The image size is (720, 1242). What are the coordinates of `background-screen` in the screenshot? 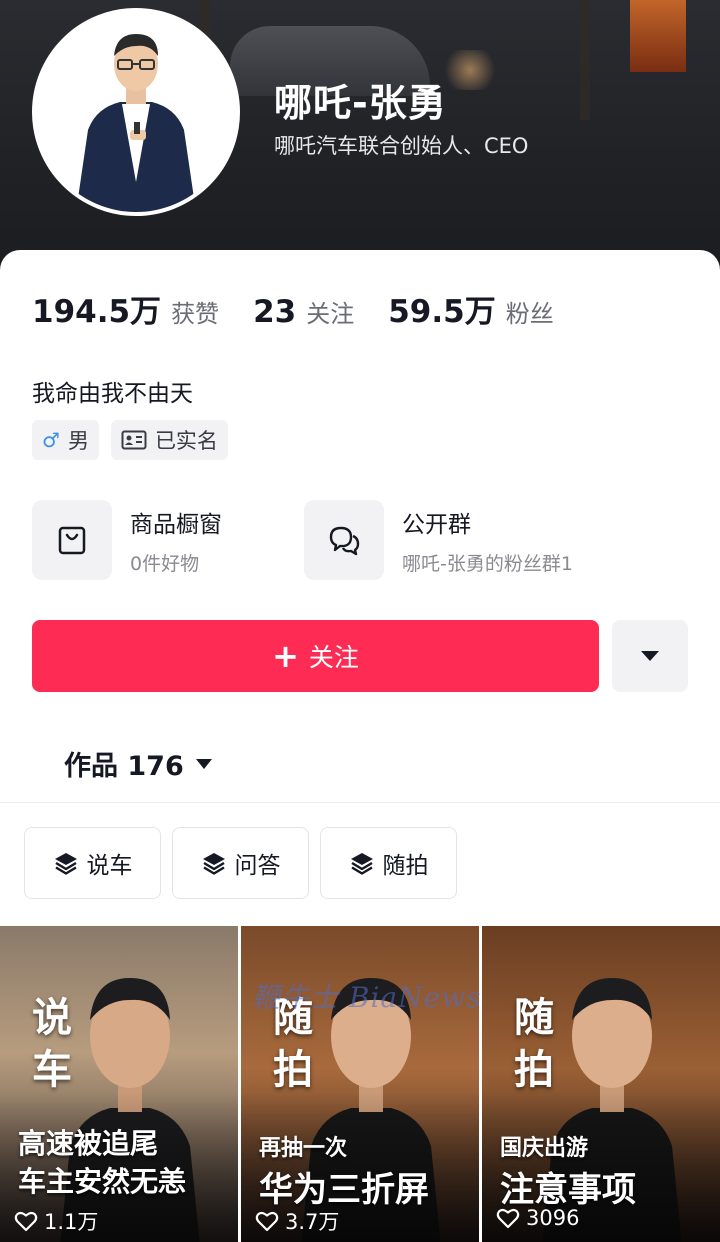 It's located at (658, 36).